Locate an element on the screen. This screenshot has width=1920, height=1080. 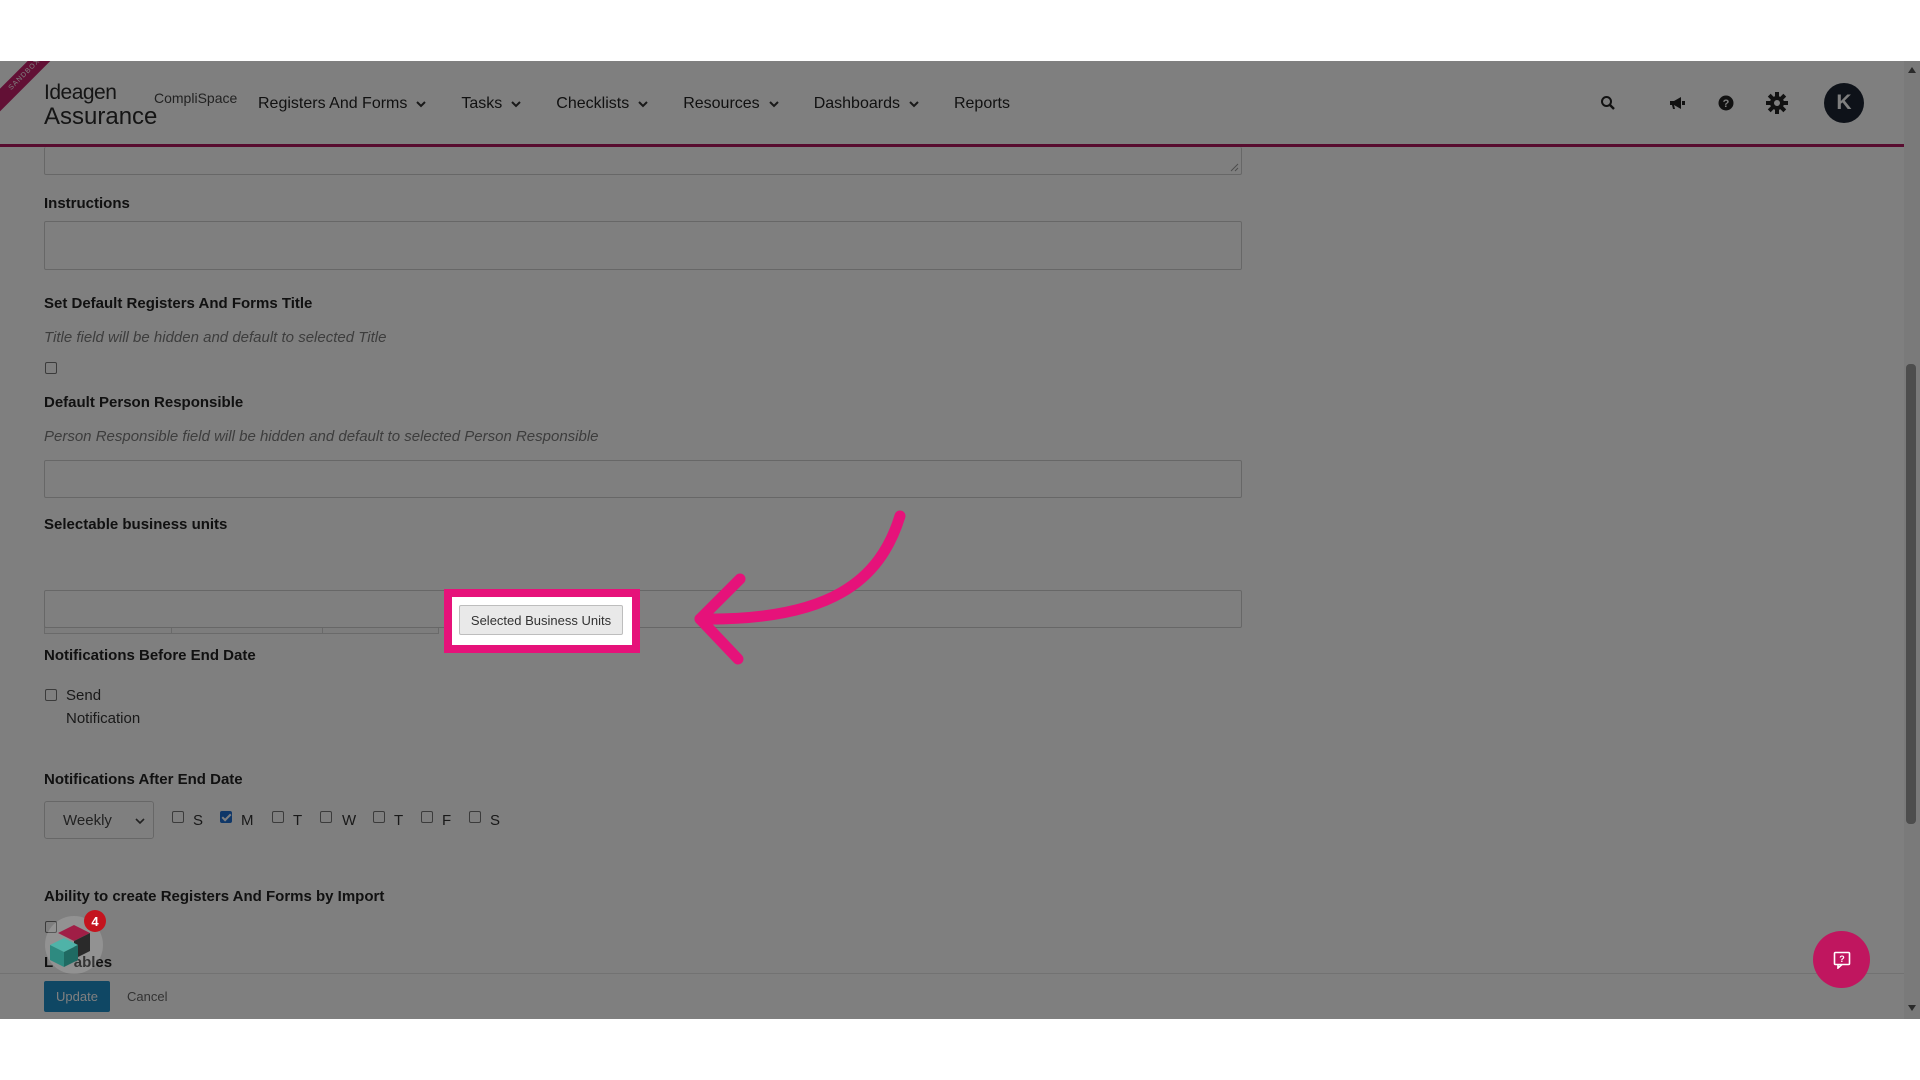
default-person-label: Default Person Responsible is located at coordinates (144, 402).